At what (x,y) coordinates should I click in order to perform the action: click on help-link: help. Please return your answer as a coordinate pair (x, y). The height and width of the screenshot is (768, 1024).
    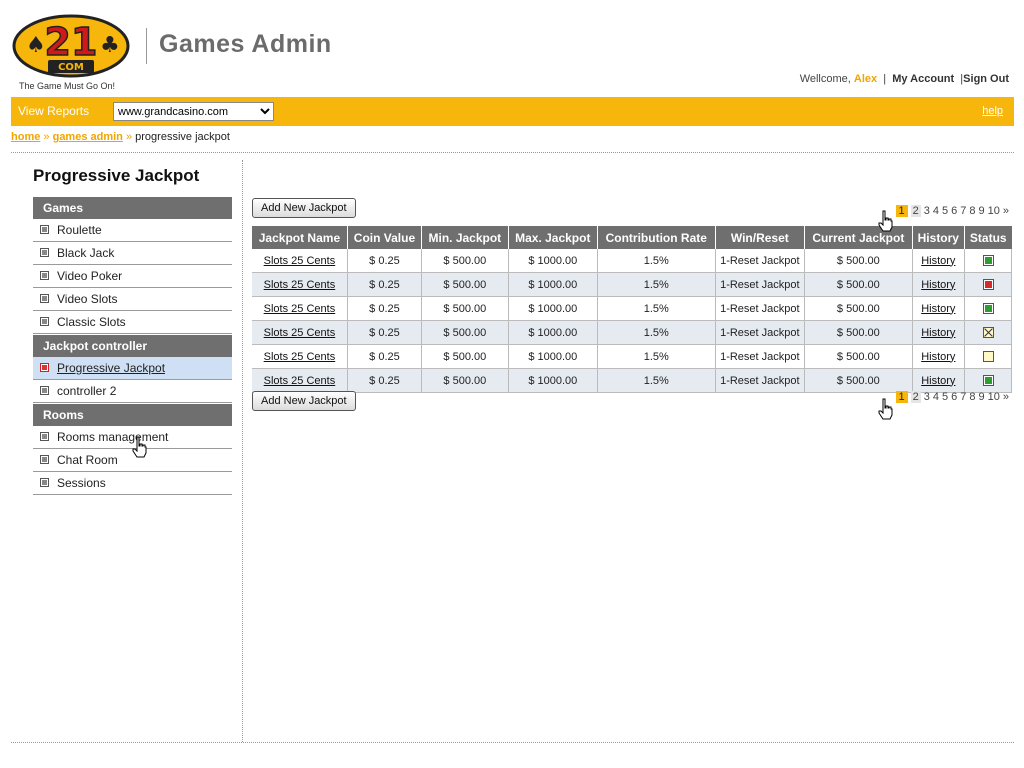
    Looking at the image, I should click on (992, 111).